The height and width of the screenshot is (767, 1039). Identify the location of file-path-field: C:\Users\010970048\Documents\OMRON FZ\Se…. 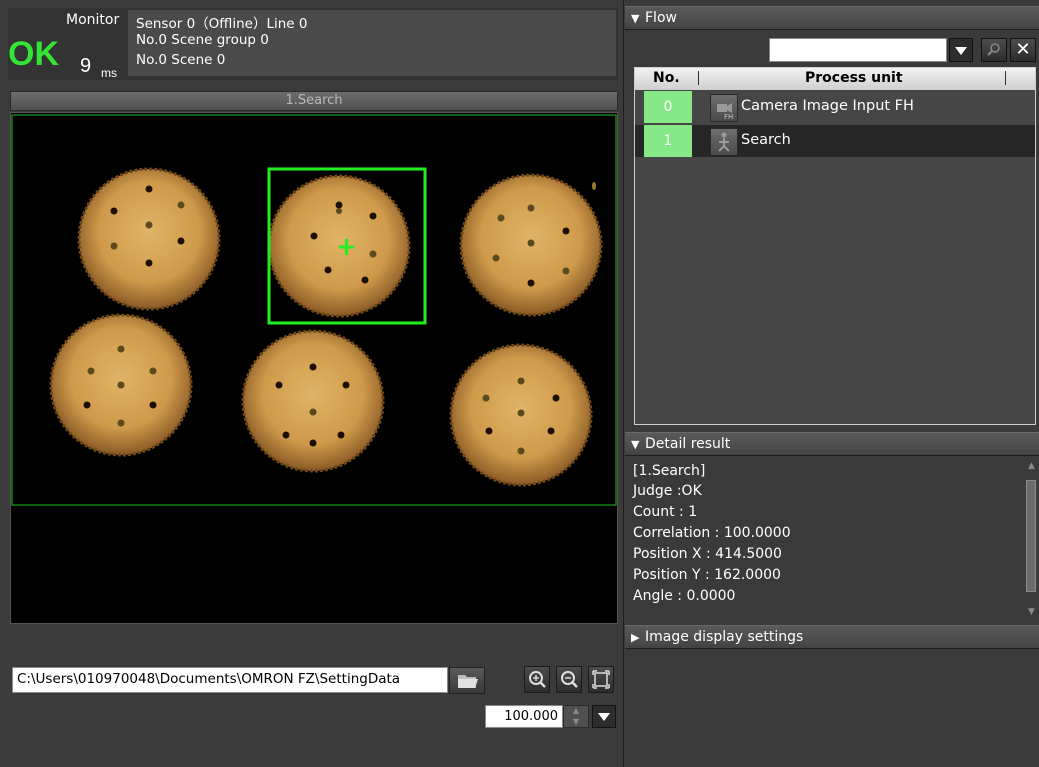
(230, 680).